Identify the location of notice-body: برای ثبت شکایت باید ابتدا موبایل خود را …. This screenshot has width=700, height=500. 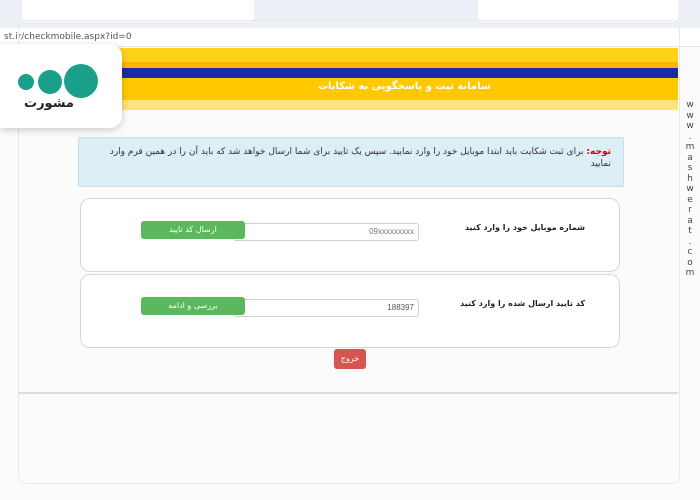
(360, 158).